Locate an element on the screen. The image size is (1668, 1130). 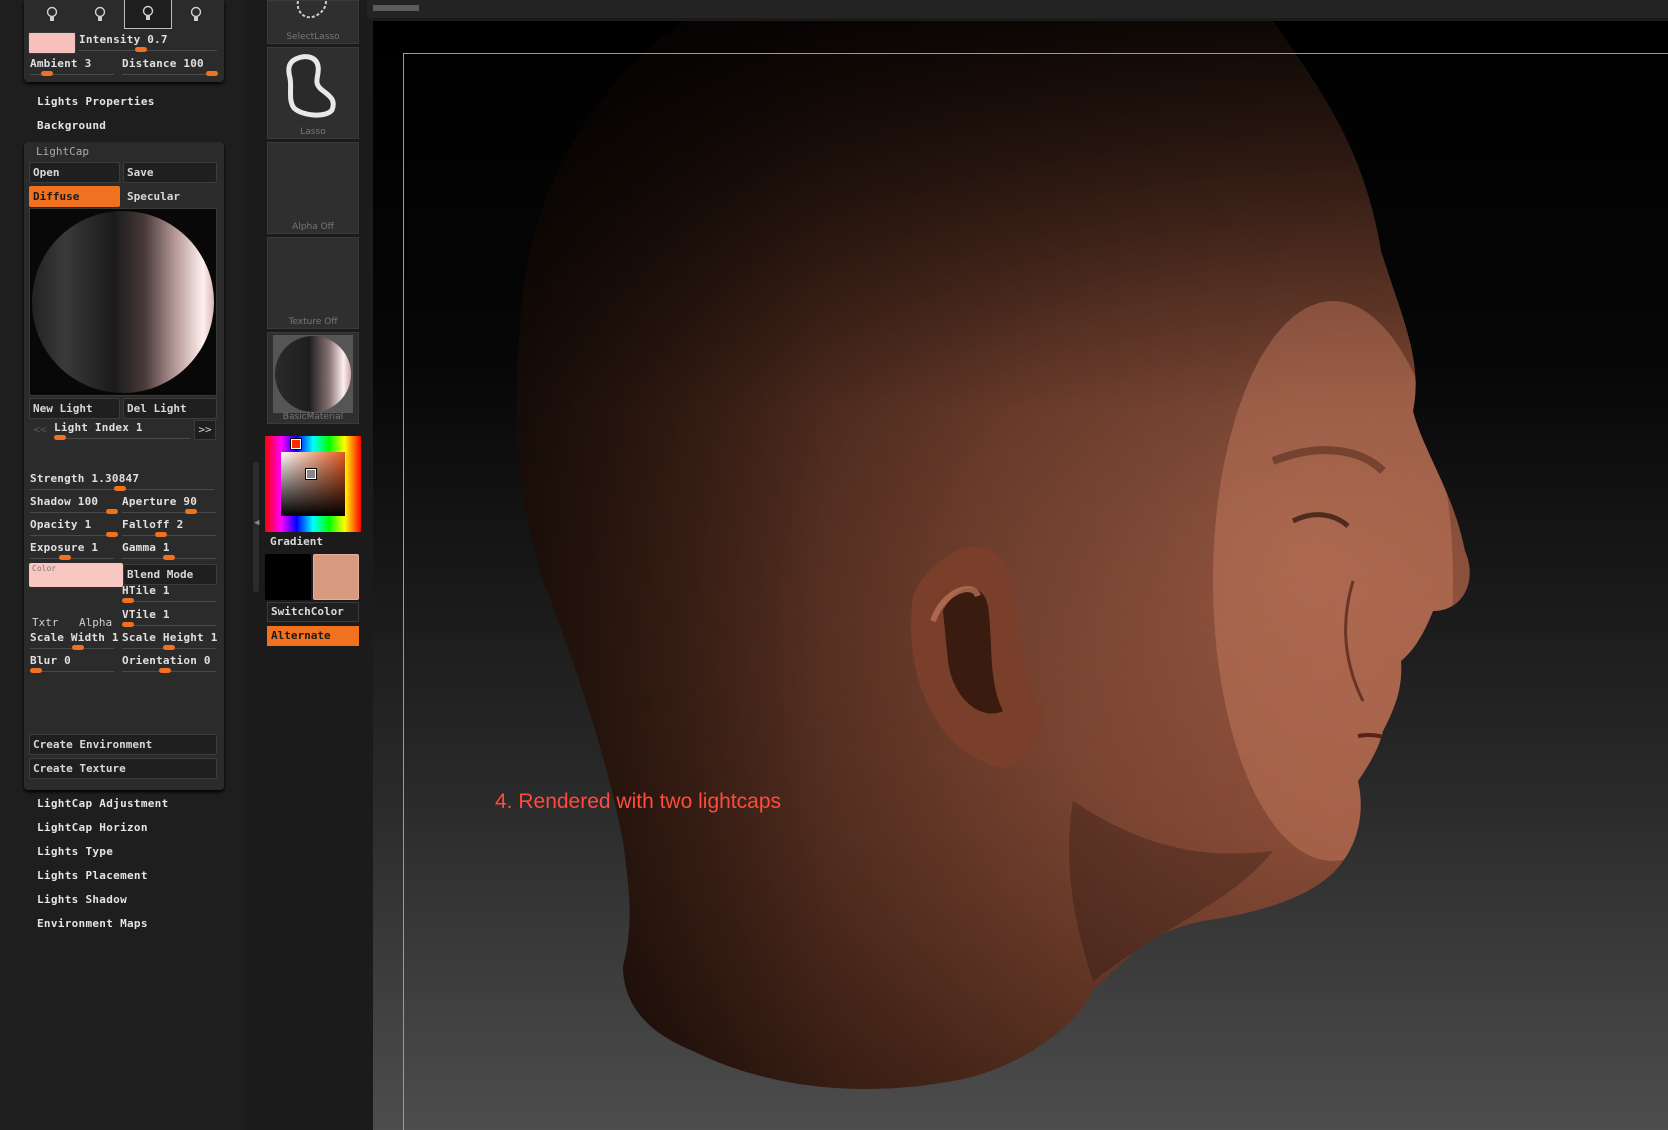
light-index-slider: Light Index 1 is located at coordinates (122, 430).